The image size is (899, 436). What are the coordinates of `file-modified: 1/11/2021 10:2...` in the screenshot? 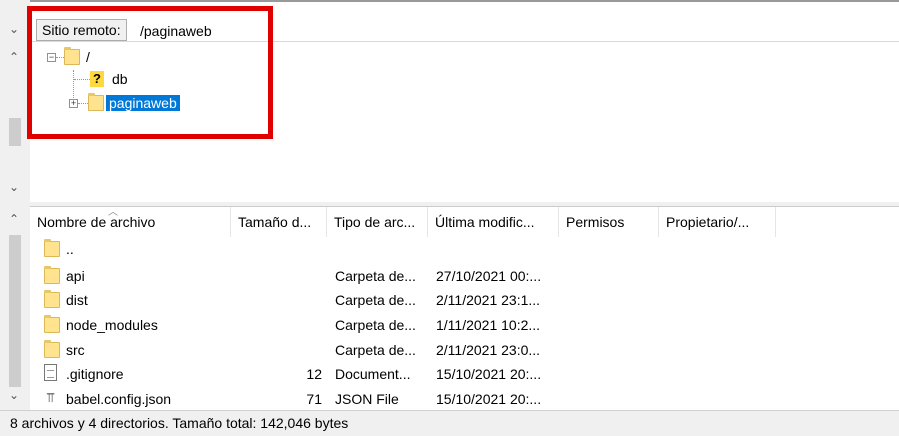 It's located at (488, 325).